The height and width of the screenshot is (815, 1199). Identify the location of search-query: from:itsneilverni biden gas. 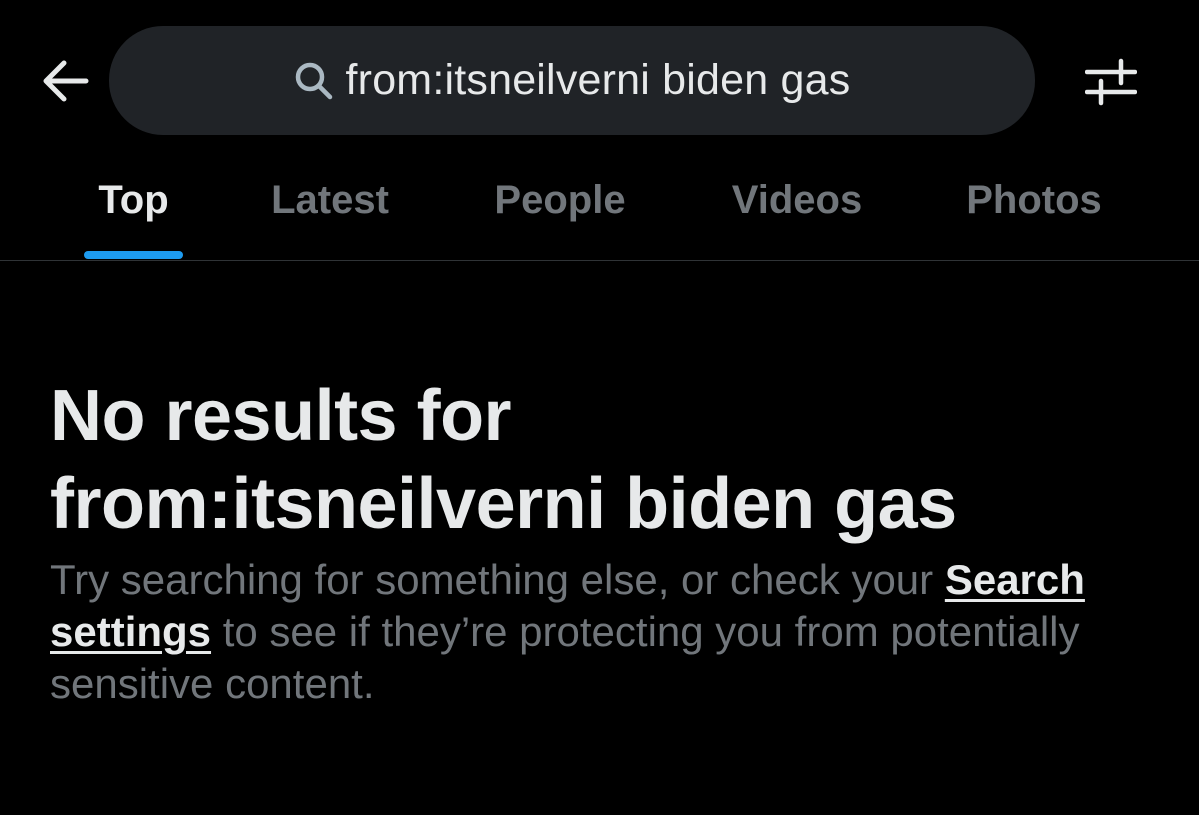
(598, 80).